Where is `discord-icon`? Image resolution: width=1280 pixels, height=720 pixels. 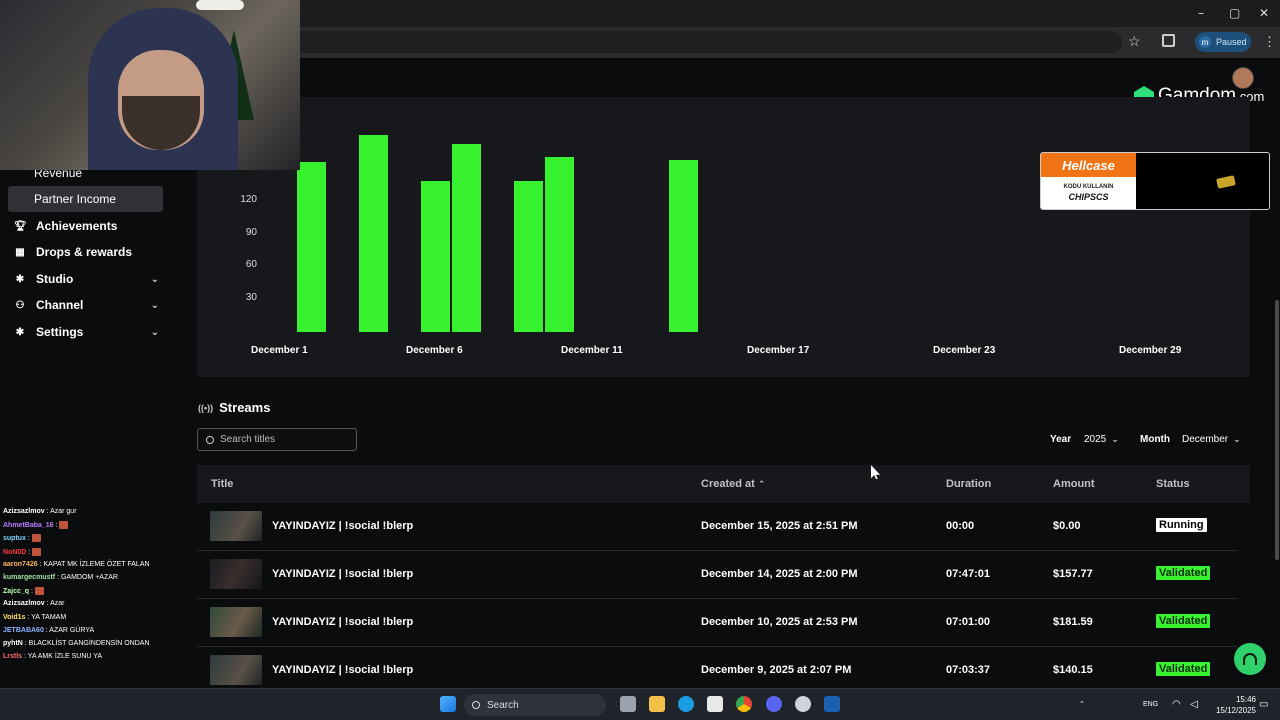
discord-icon is located at coordinates (774, 704).